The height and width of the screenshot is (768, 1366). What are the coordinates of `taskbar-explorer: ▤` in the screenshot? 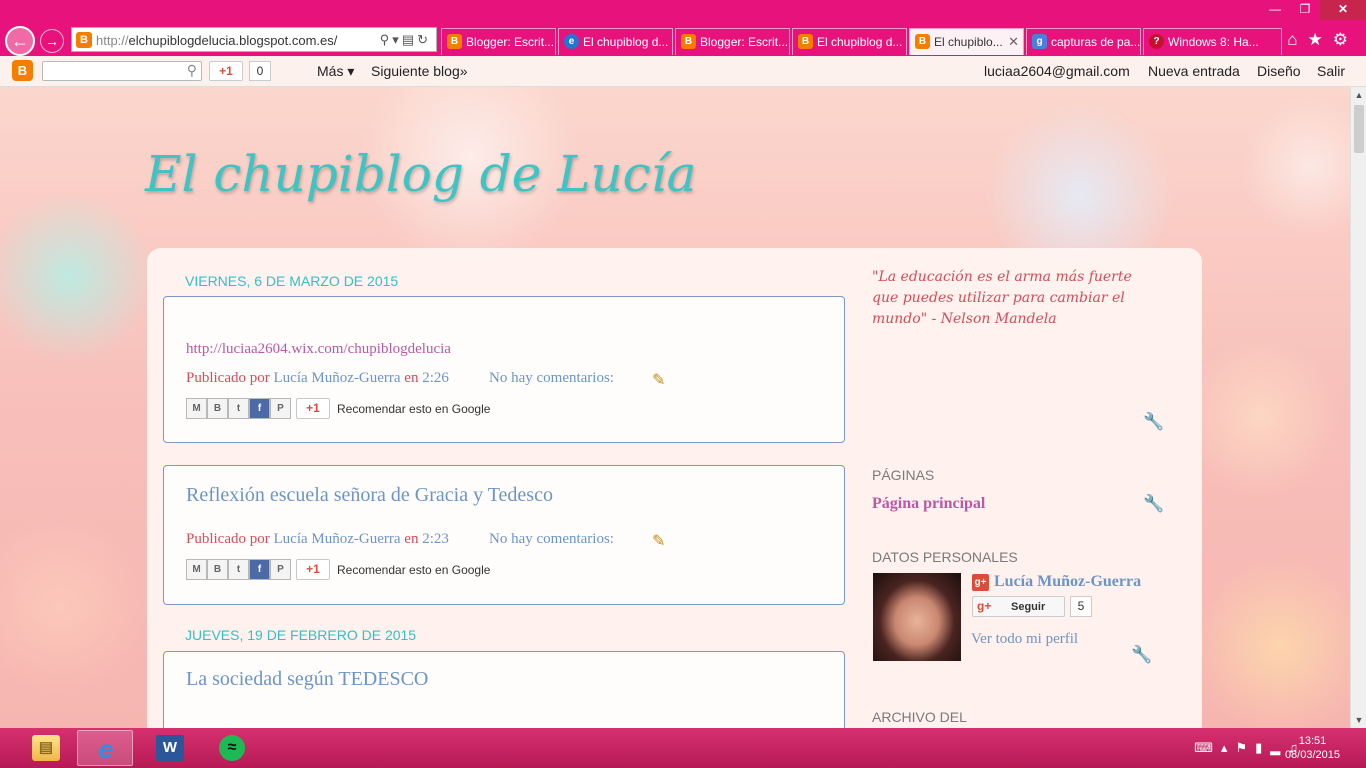 It's located at (46, 748).